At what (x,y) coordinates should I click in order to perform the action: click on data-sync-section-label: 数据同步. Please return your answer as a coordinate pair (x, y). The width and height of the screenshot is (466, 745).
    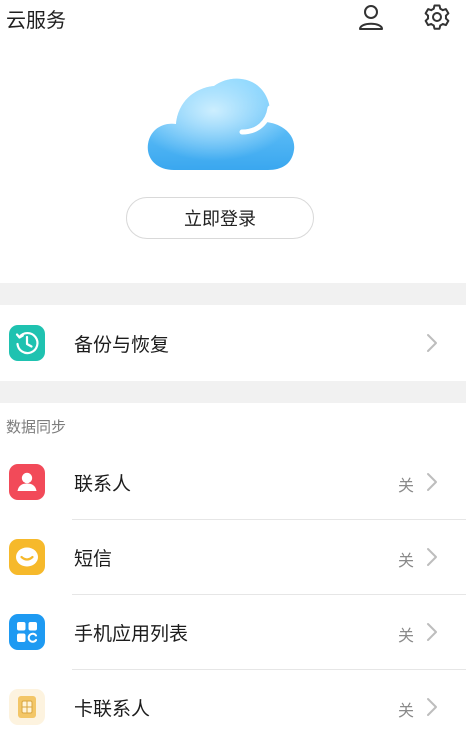
    Looking at the image, I should click on (36, 427).